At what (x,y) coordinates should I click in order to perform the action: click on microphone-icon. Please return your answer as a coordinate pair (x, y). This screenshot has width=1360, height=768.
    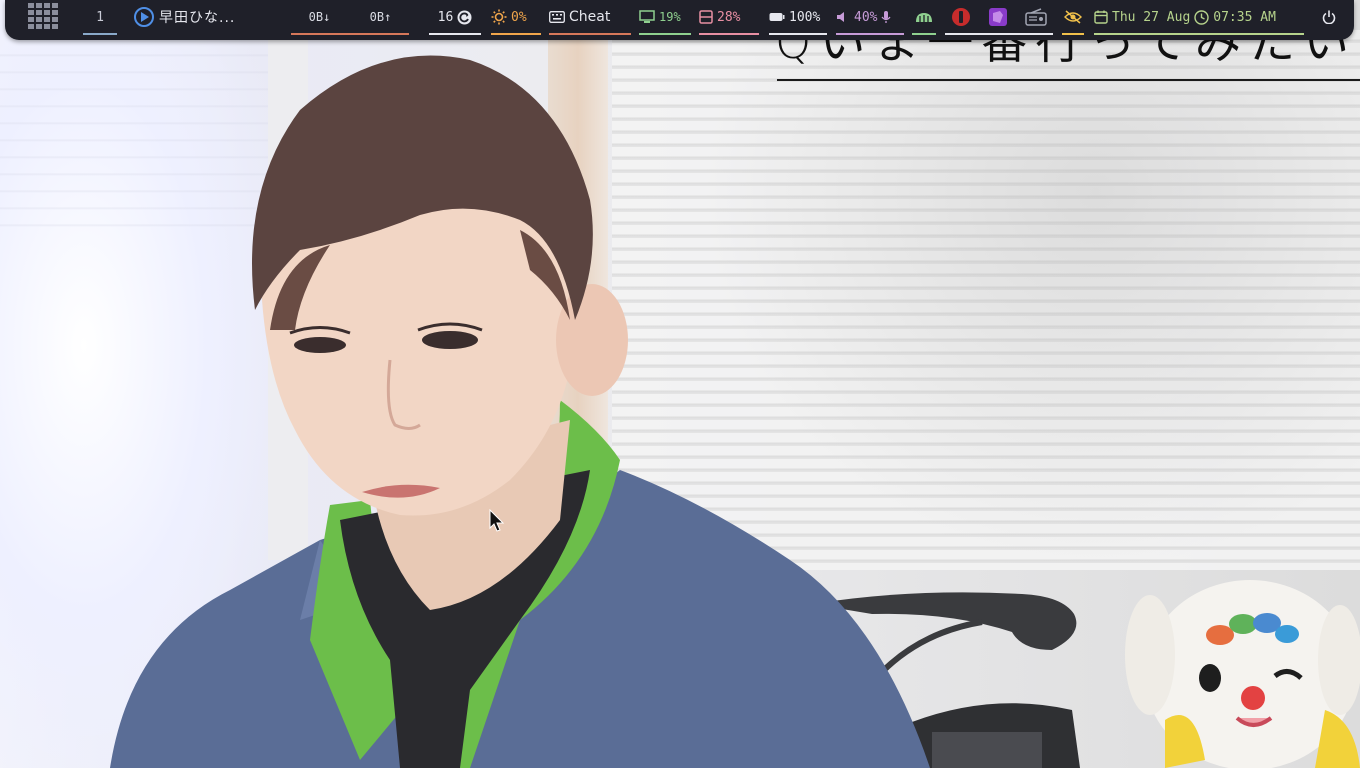
    Looking at the image, I should click on (886, 17).